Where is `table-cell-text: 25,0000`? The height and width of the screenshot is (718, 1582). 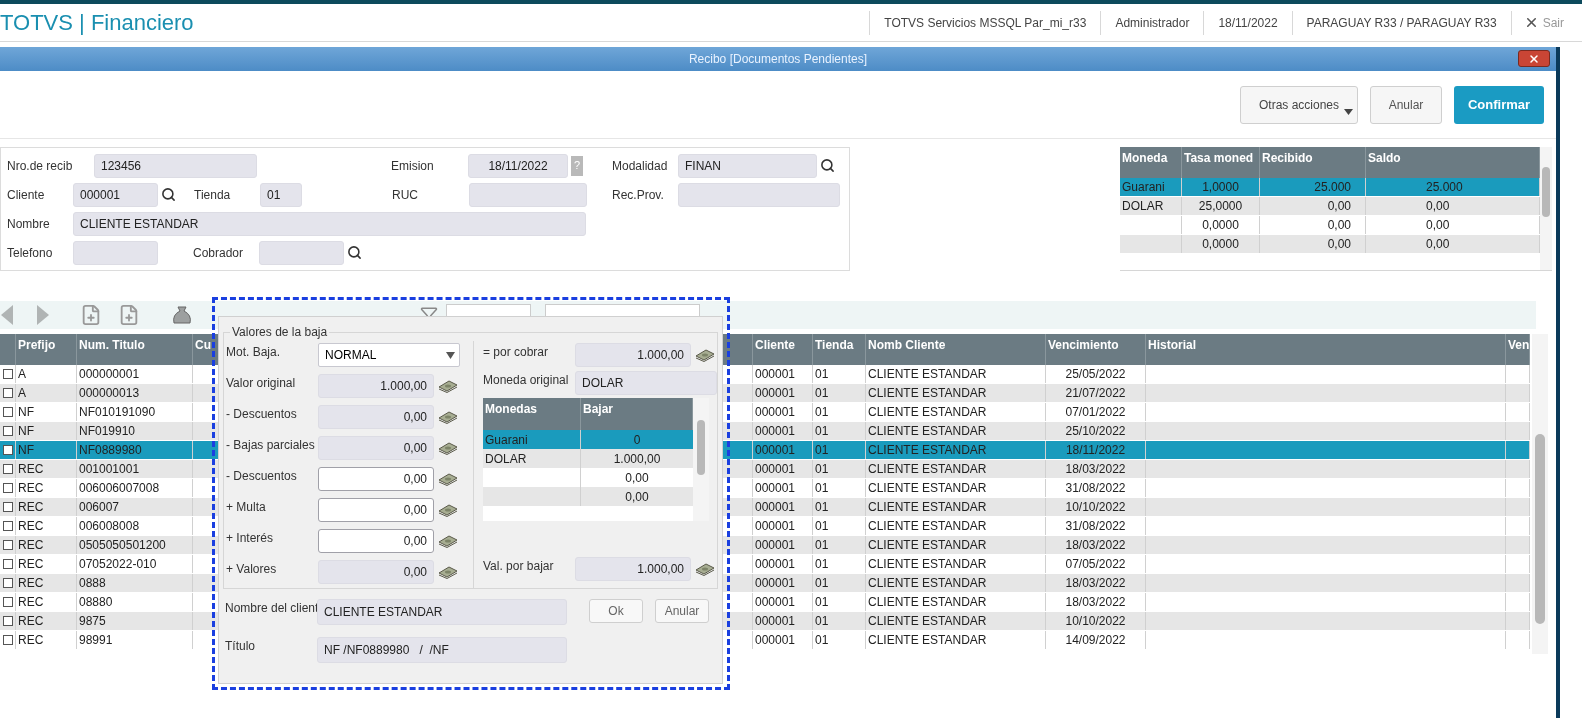
table-cell-text: 25,0000 is located at coordinates (1220, 206).